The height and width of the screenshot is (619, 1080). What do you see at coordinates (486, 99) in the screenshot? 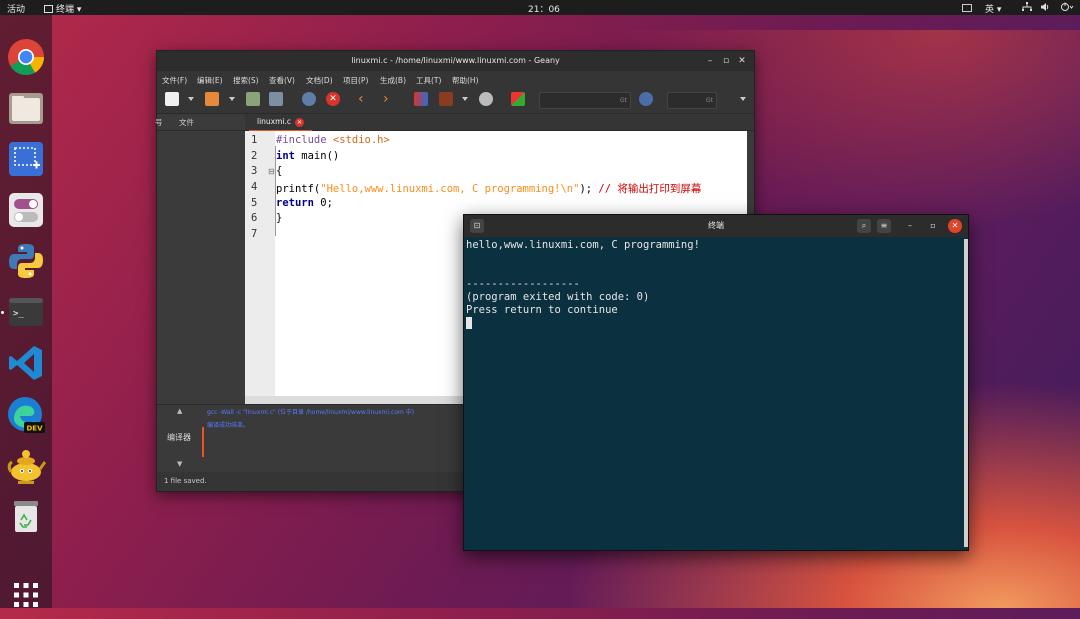
I see `execute-icon` at bounding box center [486, 99].